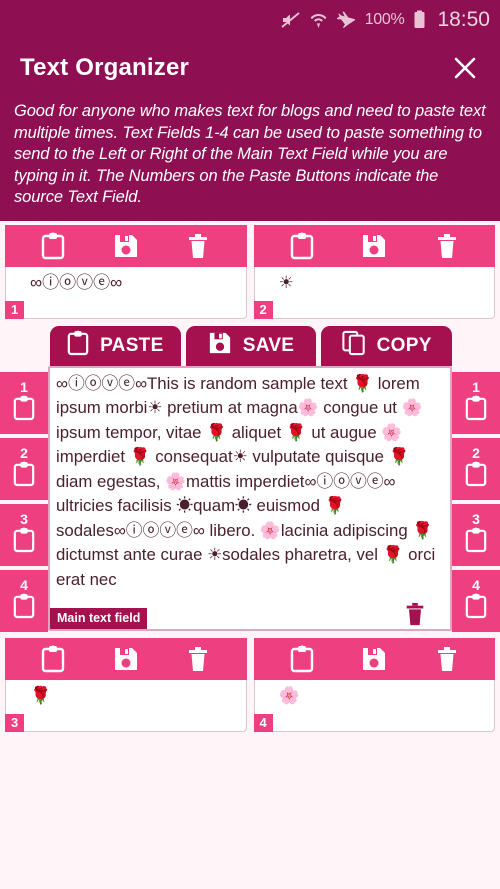  I want to click on main-text-field-footer: Main text field, so click(250, 615).